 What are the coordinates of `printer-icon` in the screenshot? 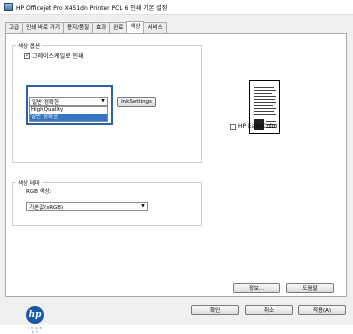 It's located at (8, 7).